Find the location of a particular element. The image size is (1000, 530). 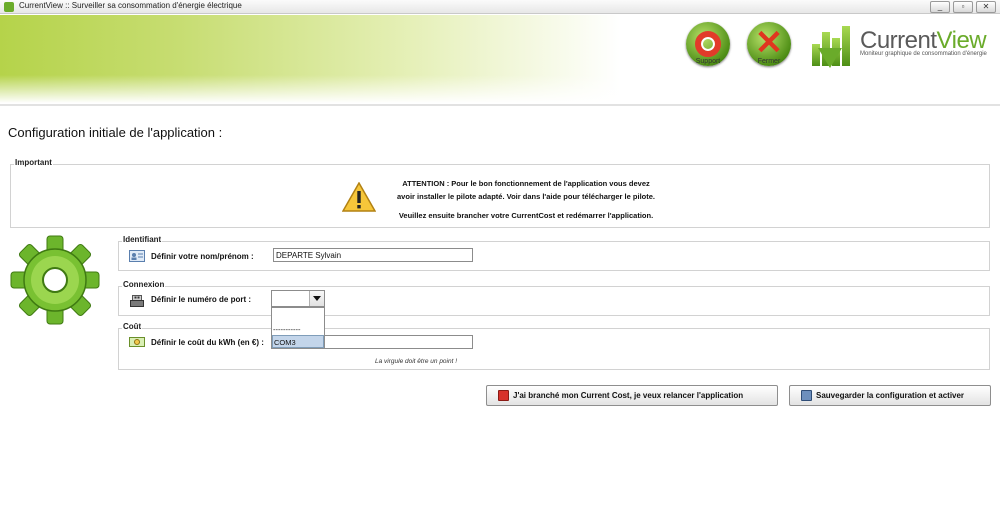

close-window-button: ✕ is located at coordinates (986, 7).